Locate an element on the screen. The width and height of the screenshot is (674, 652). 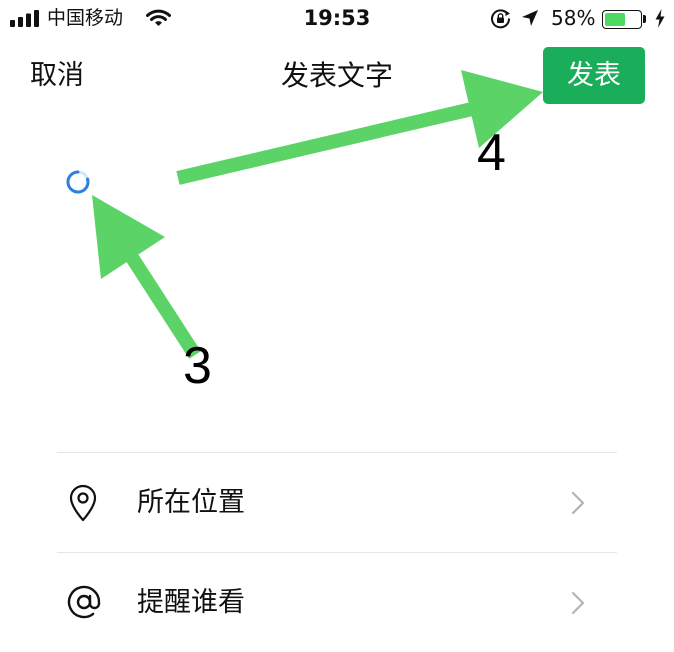
battery-icon is located at coordinates (622, 19).